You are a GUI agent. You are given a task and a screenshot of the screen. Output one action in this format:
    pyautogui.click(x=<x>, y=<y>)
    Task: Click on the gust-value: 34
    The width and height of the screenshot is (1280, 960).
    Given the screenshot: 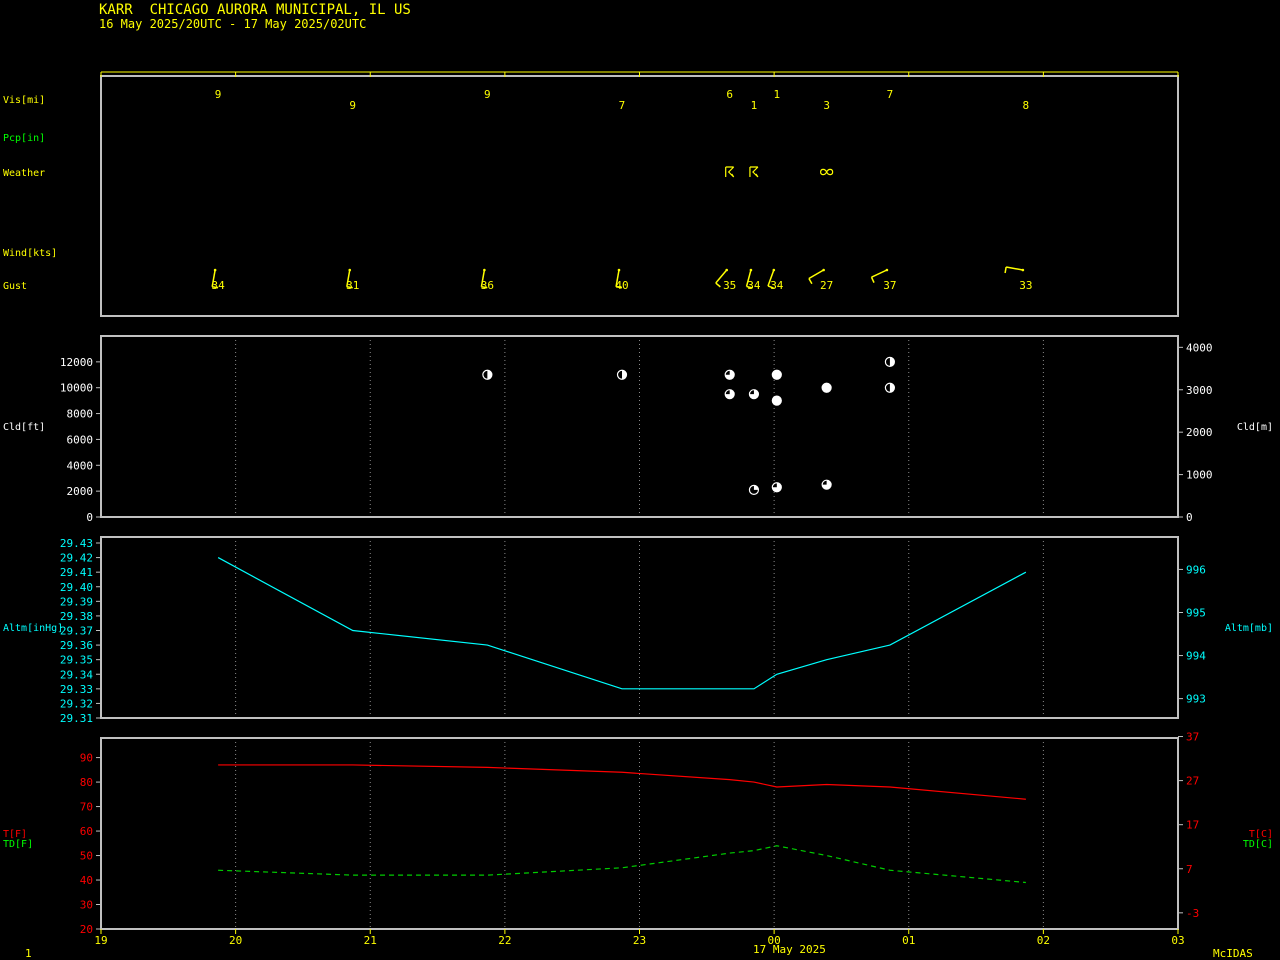 What is the action you would take?
    pyautogui.click(x=777, y=285)
    